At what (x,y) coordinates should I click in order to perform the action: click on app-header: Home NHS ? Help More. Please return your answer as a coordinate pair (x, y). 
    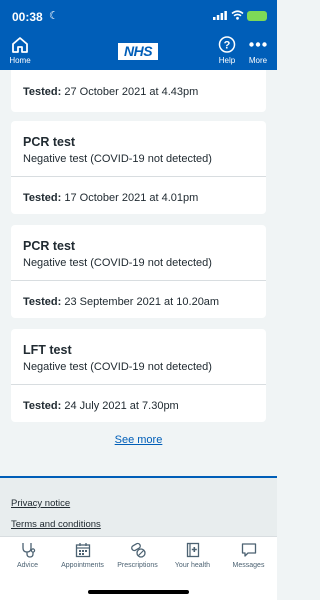
    Looking at the image, I should click on (138, 52).